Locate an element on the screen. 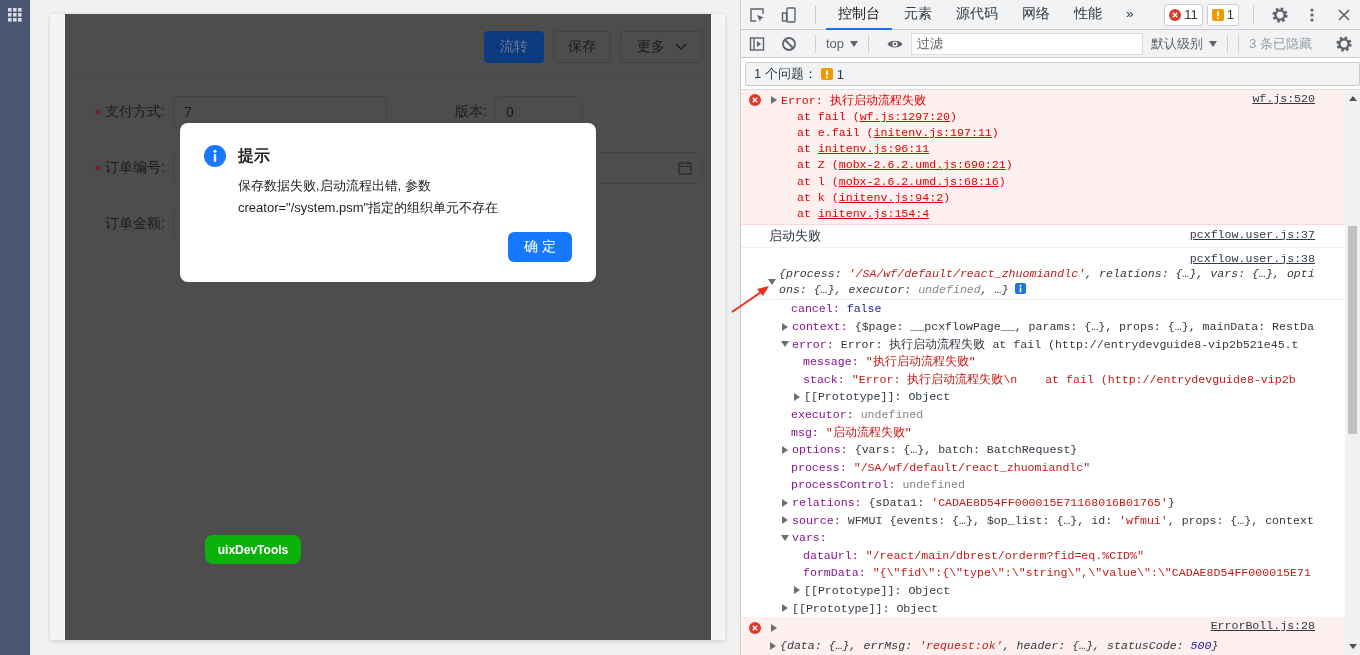  warning-count-button: 1 is located at coordinates (1222, 14).